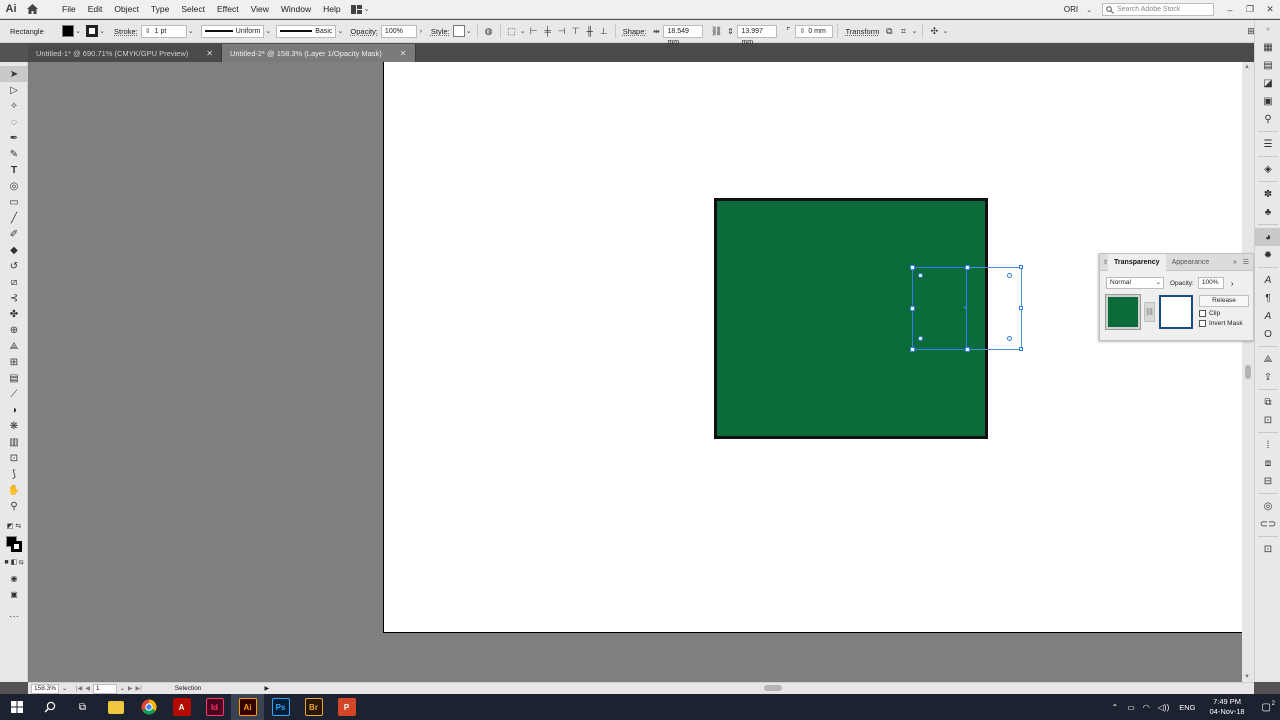 Image resolution: width=1280 pixels, height=720 pixels. What do you see at coordinates (14, 90) in the screenshot?
I see `direct-selection-tool-icon: ▷` at bounding box center [14, 90].